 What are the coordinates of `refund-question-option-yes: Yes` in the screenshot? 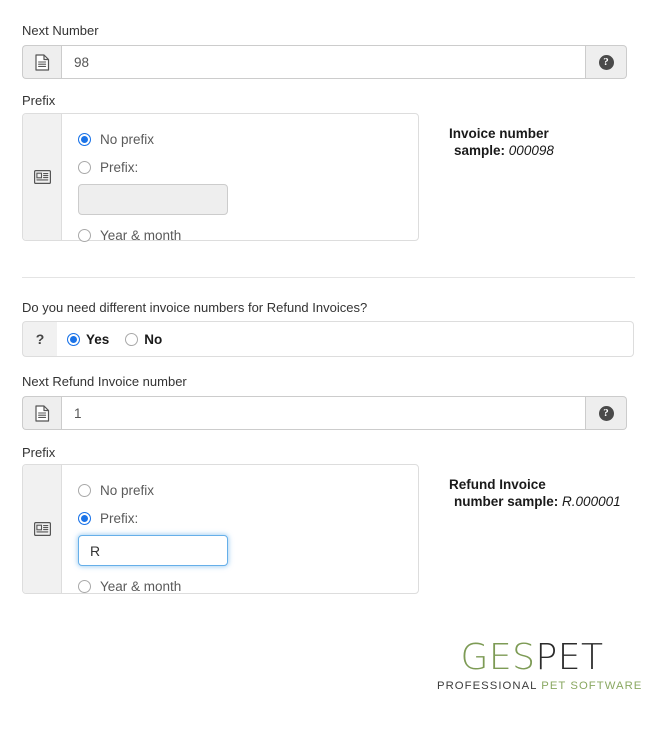 It's located at (88, 339).